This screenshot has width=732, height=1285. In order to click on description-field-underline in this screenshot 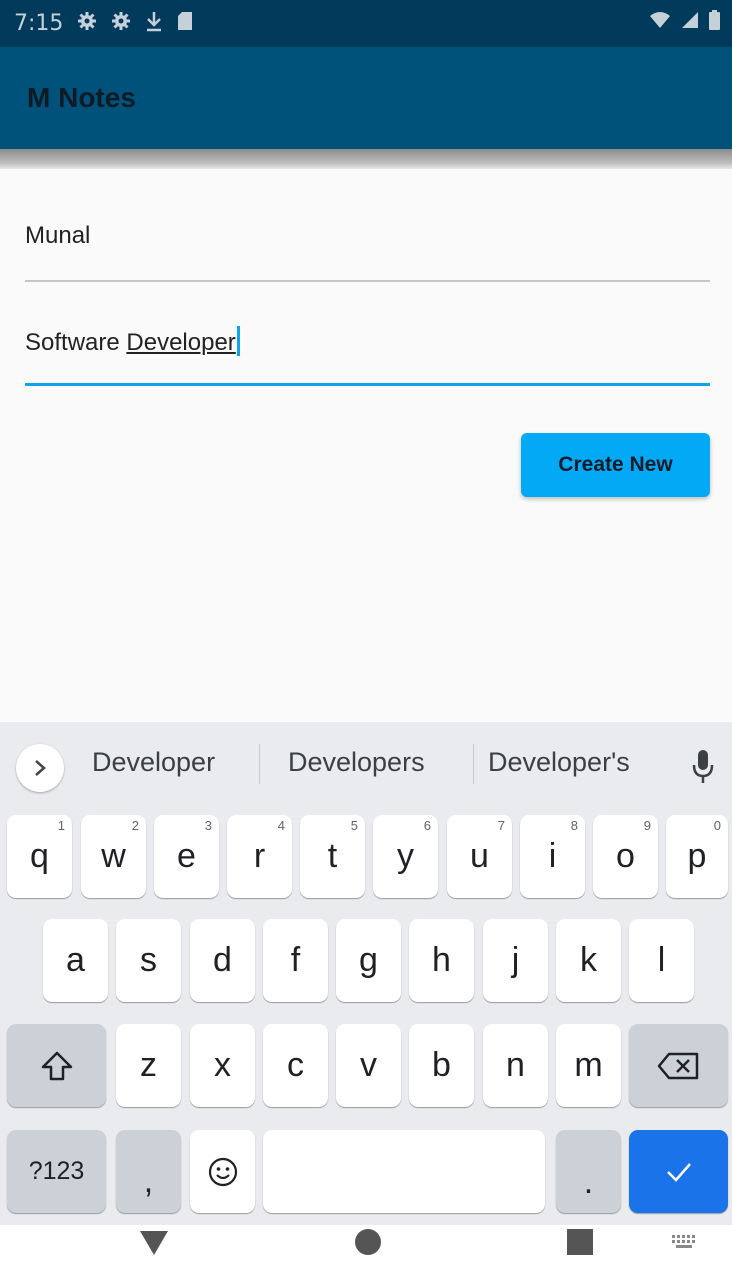, I will do `click(367, 384)`.